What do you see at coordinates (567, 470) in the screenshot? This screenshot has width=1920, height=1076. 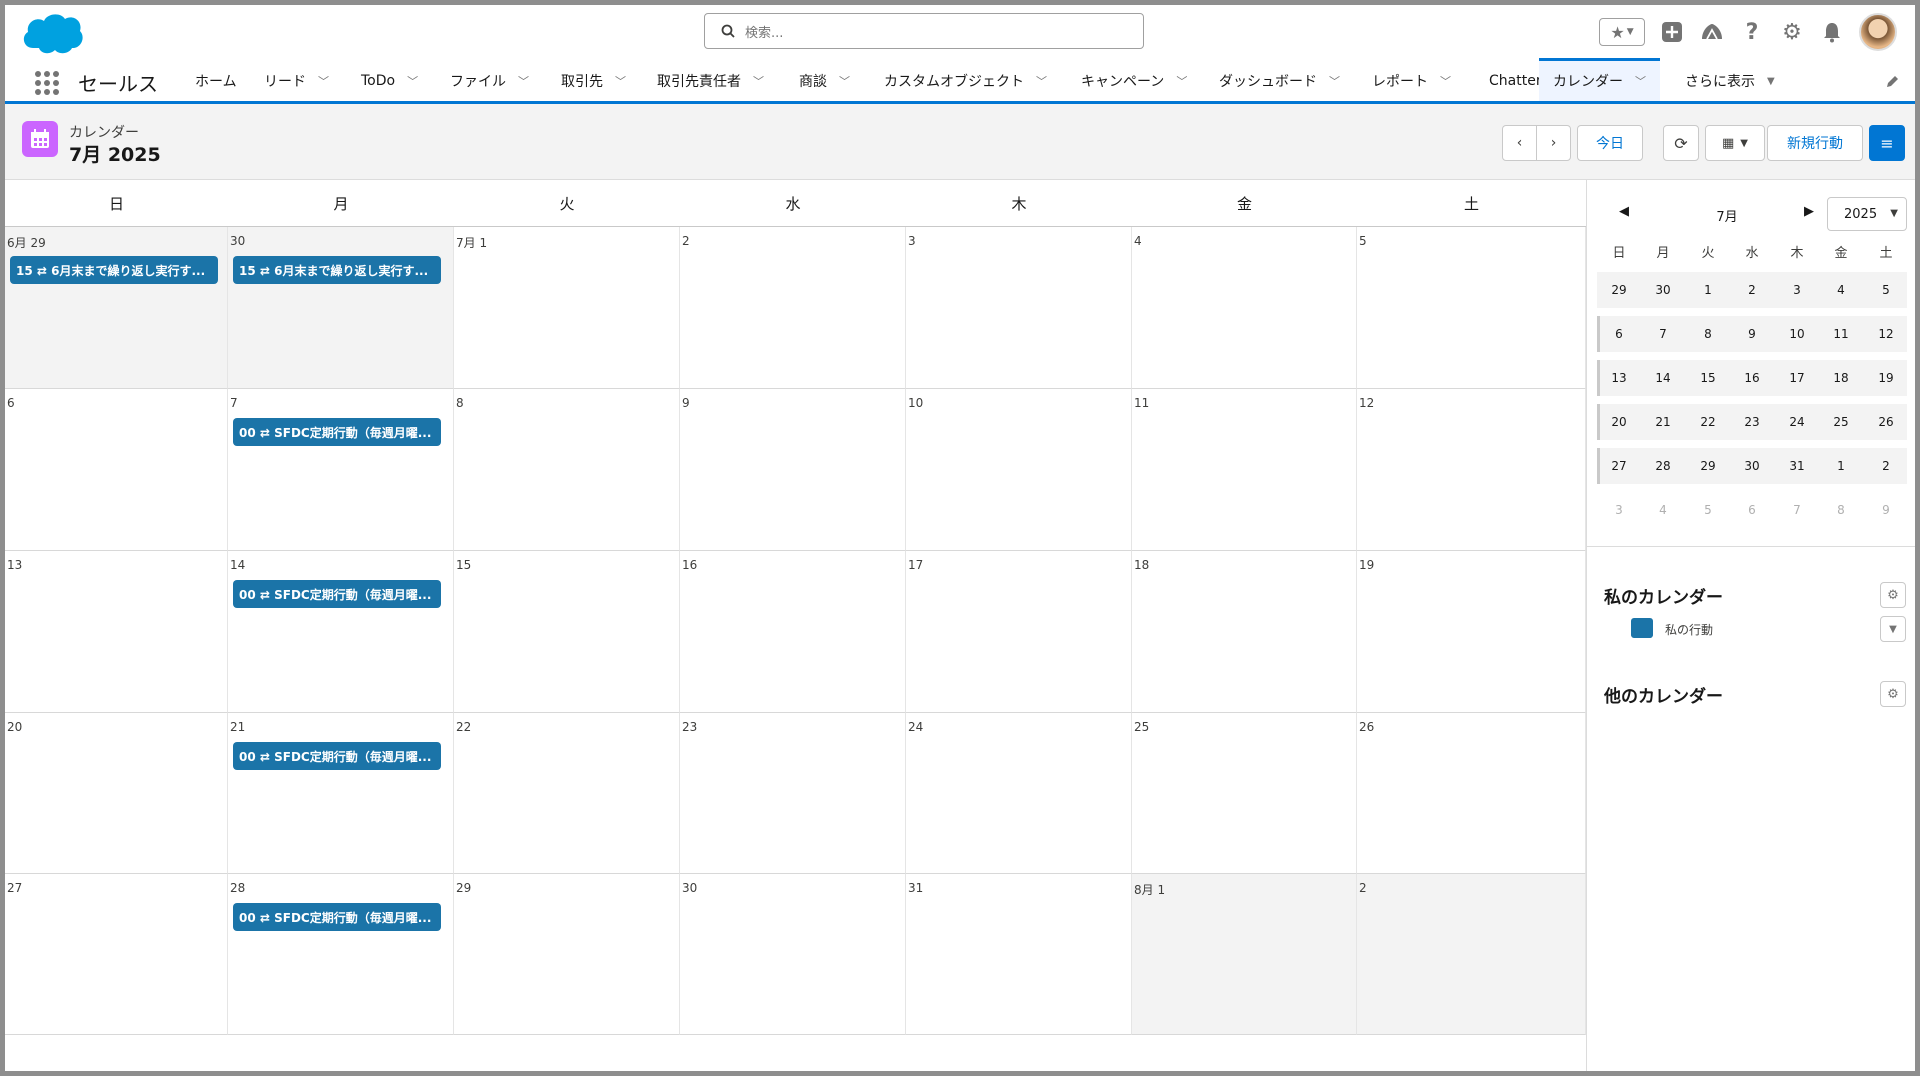 I see `day-cell: 8` at bounding box center [567, 470].